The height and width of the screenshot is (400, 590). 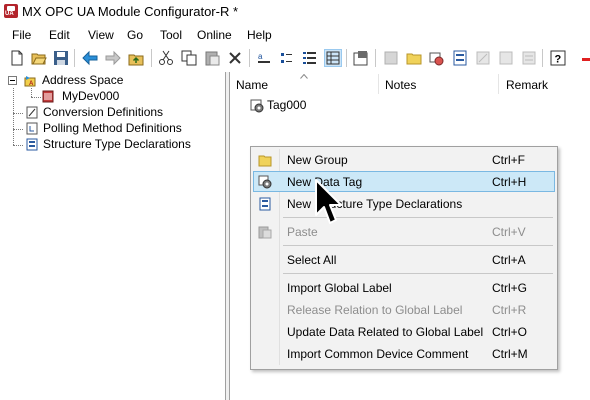 I want to click on list-cell-name: Tag000, so click(x=287, y=105).